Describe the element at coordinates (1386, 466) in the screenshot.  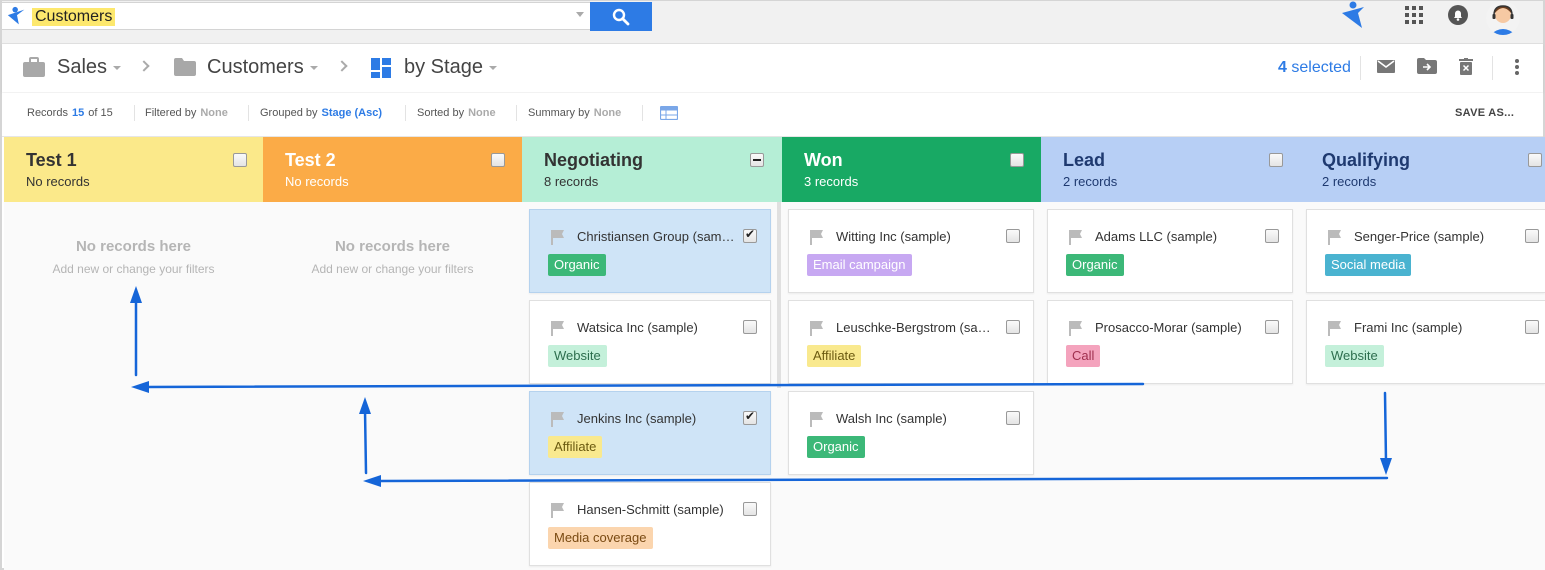
I see `arrowhead-down-icon` at that location.